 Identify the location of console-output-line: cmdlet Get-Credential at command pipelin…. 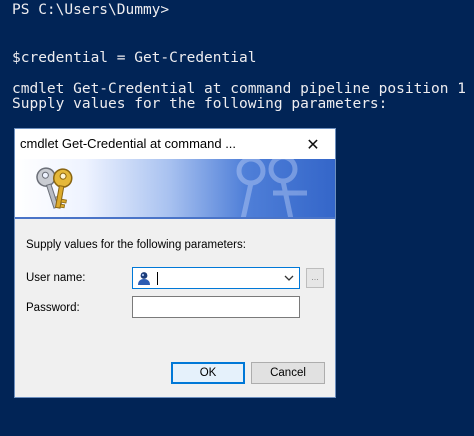
(239, 89).